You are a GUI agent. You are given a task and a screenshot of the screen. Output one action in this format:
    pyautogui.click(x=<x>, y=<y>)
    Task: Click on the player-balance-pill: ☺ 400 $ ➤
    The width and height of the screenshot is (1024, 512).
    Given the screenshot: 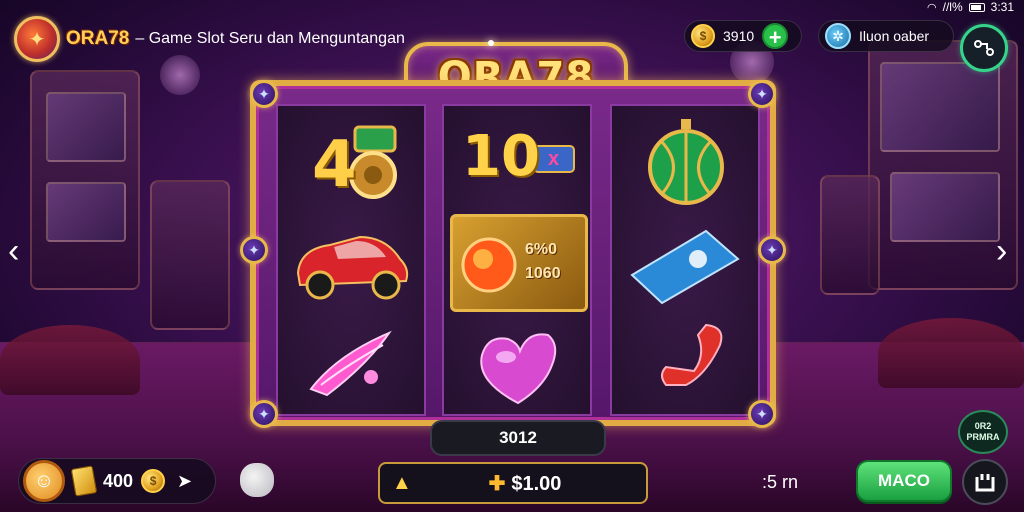 What is the action you would take?
    pyautogui.click(x=117, y=481)
    